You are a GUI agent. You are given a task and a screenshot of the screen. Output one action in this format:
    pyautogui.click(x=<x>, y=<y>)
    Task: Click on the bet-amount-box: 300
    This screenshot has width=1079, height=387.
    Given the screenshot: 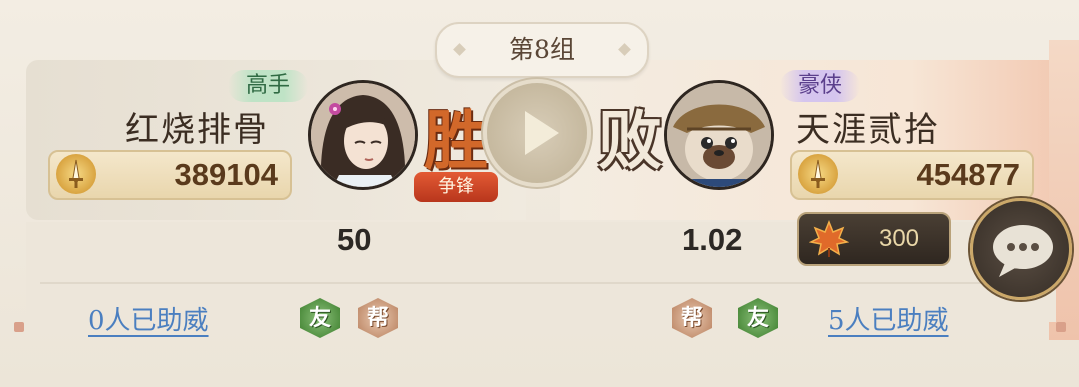 What is the action you would take?
    pyautogui.click(x=874, y=239)
    